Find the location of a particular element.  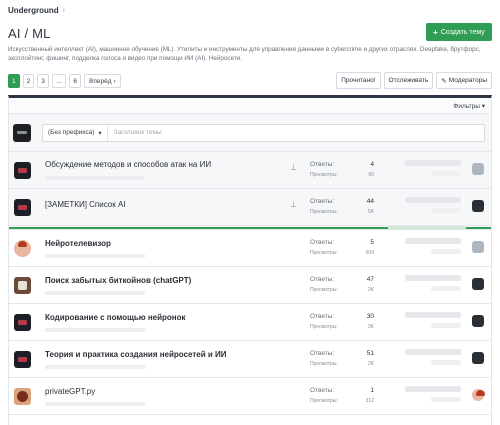

quick-thread-row: (Без префикса) ▾ is located at coordinates (250, 133).